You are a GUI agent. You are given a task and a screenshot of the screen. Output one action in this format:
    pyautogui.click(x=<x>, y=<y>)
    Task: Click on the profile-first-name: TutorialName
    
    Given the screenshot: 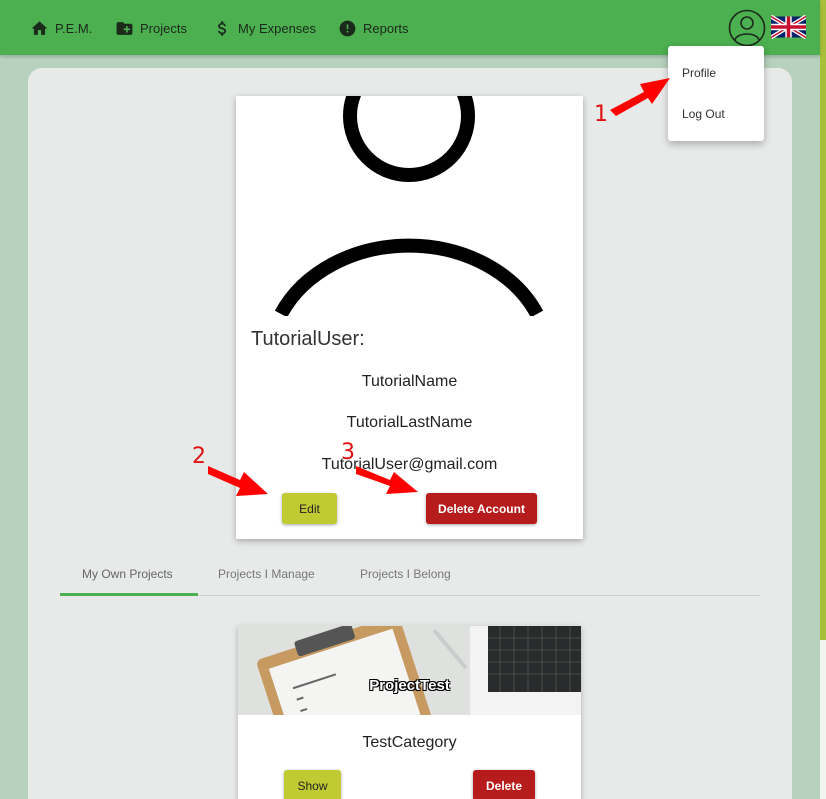 What is the action you would take?
    pyautogui.click(x=409, y=381)
    